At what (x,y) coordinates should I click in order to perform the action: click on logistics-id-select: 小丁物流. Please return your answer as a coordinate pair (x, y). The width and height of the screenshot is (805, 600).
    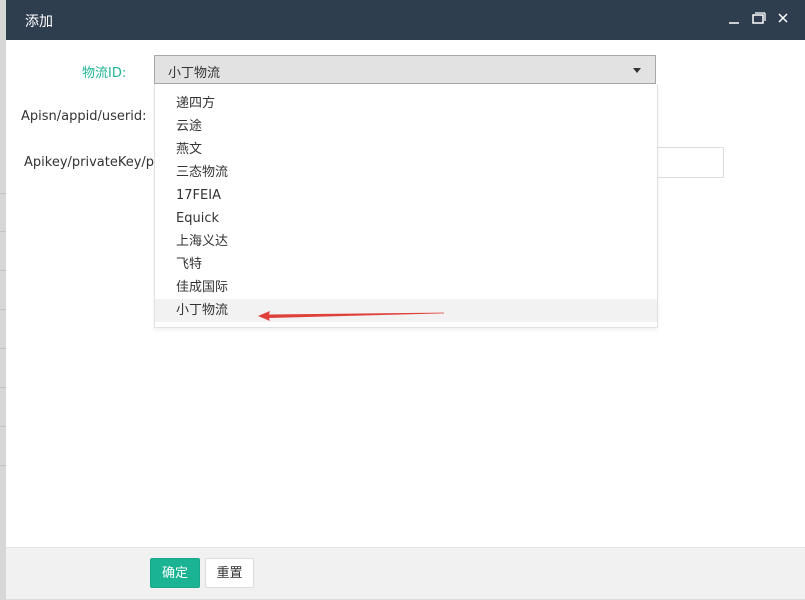
    Looking at the image, I should click on (405, 69).